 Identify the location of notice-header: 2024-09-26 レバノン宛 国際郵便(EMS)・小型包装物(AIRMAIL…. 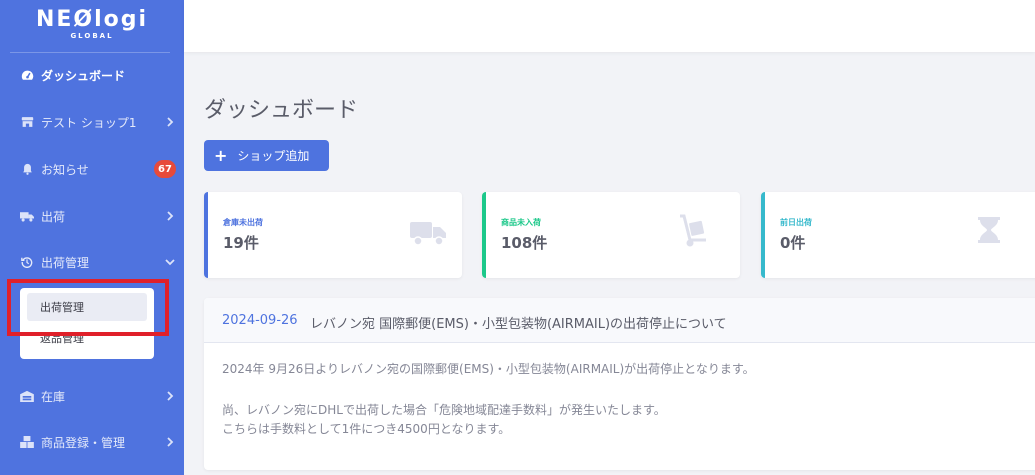
(619, 320).